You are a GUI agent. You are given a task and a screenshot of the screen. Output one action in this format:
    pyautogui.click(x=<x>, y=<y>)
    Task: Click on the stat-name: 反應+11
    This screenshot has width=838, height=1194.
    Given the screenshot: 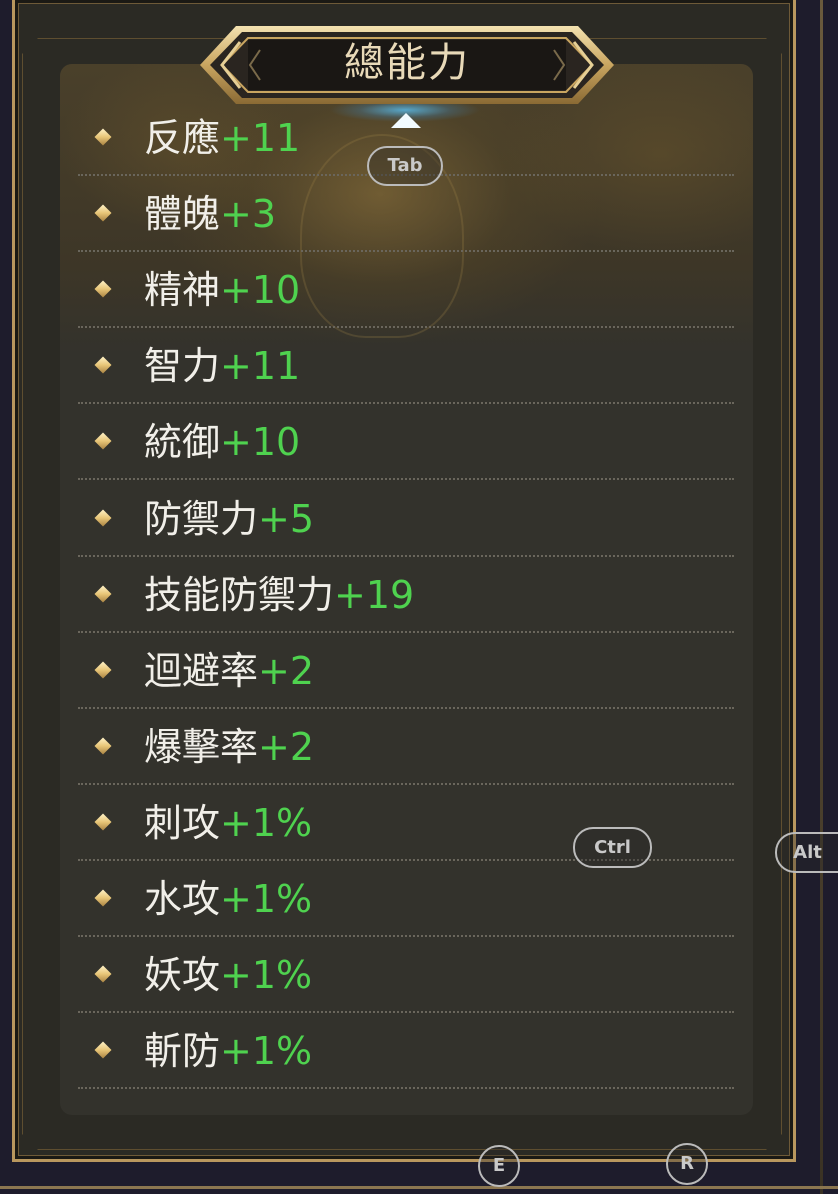 What is the action you would take?
    pyautogui.click(x=222, y=138)
    